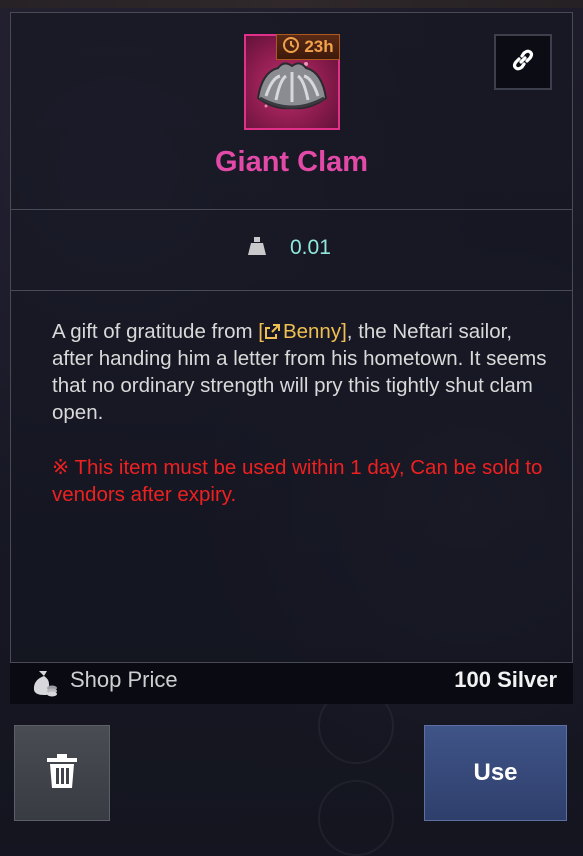 The height and width of the screenshot is (856, 583). Describe the element at coordinates (319, 46) in the screenshot. I see `timer-text: 23h` at that location.